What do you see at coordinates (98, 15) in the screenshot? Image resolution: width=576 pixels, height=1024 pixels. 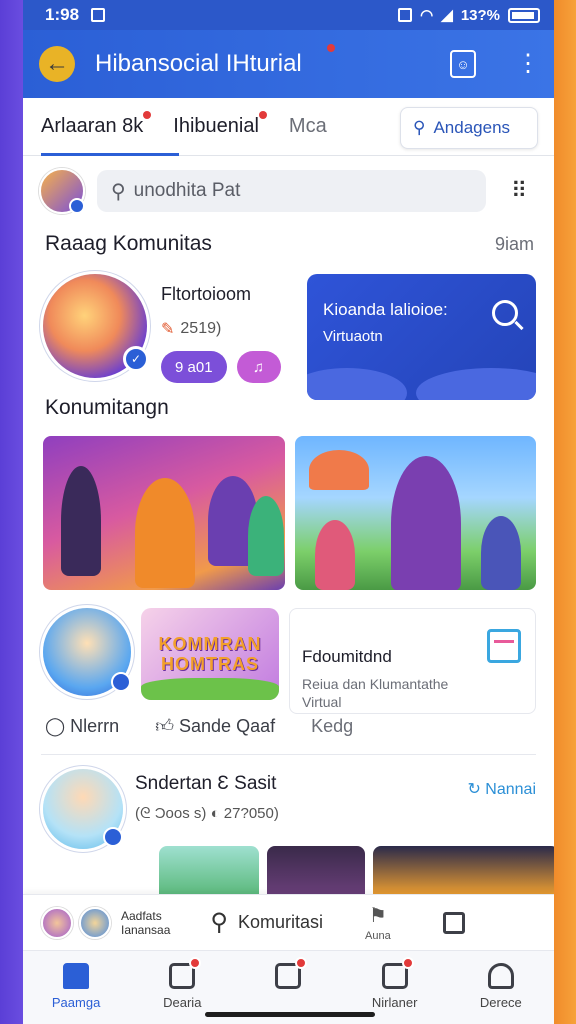 I see `notification-icon` at bounding box center [98, 15].